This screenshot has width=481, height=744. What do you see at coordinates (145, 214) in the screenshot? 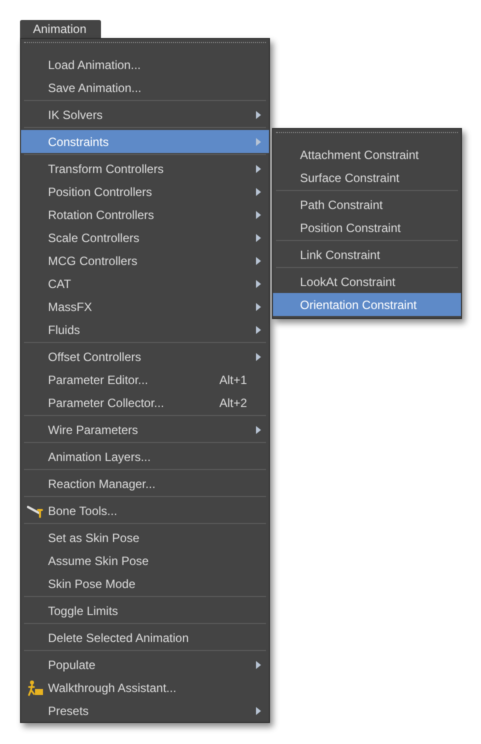
I see `menu-item: Rotation Controllers` at bounding box center [145, 214].